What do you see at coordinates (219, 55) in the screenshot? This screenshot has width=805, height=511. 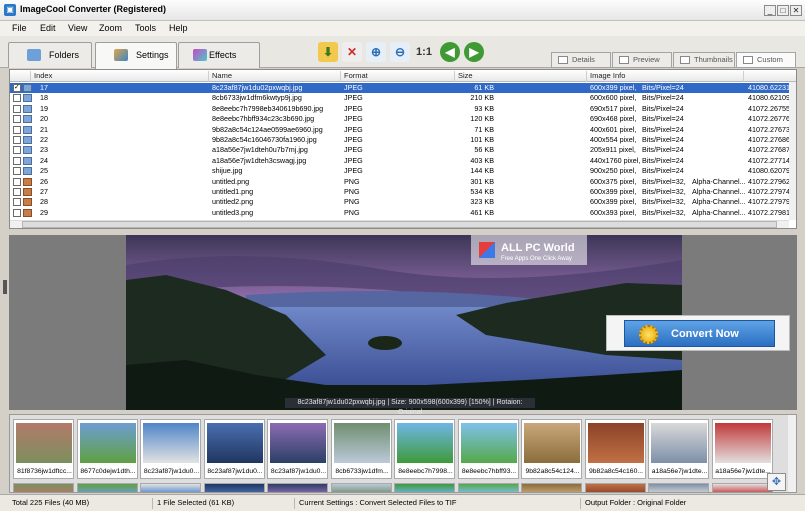 I see `tab-effects: Effects` at bounding box center [219, 55].